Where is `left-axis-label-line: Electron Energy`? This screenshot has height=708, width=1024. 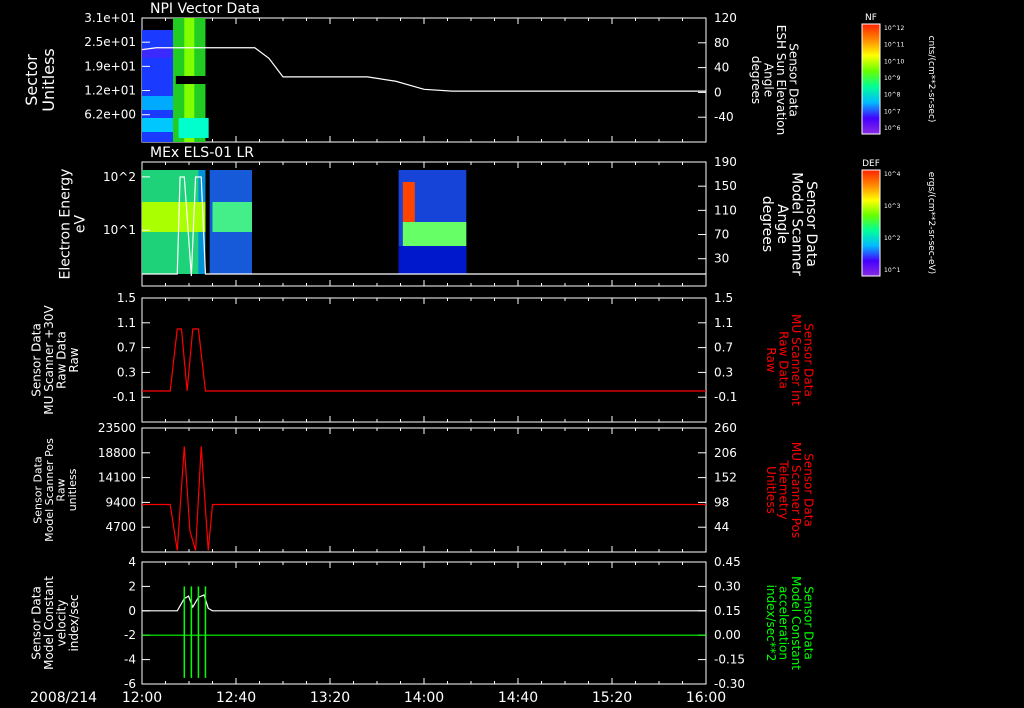
left-axis-label-line: Electron Energy is located at coordinates (66, 224).